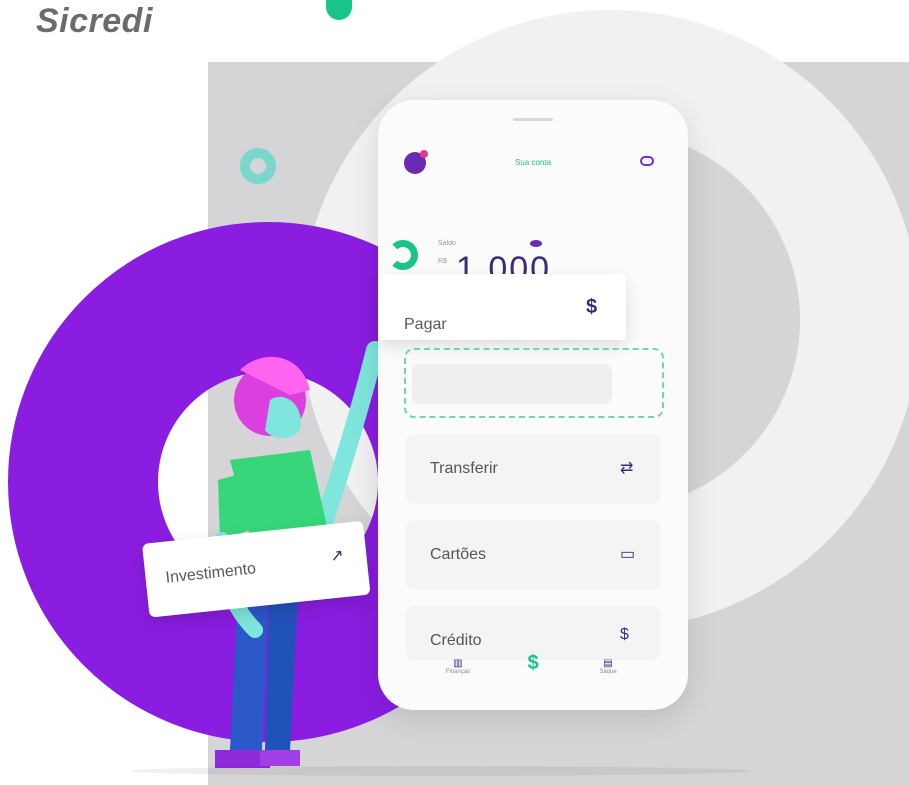 This screenshot has height=785, width=909. I want to click on ground-shadow, so click(440, 771).